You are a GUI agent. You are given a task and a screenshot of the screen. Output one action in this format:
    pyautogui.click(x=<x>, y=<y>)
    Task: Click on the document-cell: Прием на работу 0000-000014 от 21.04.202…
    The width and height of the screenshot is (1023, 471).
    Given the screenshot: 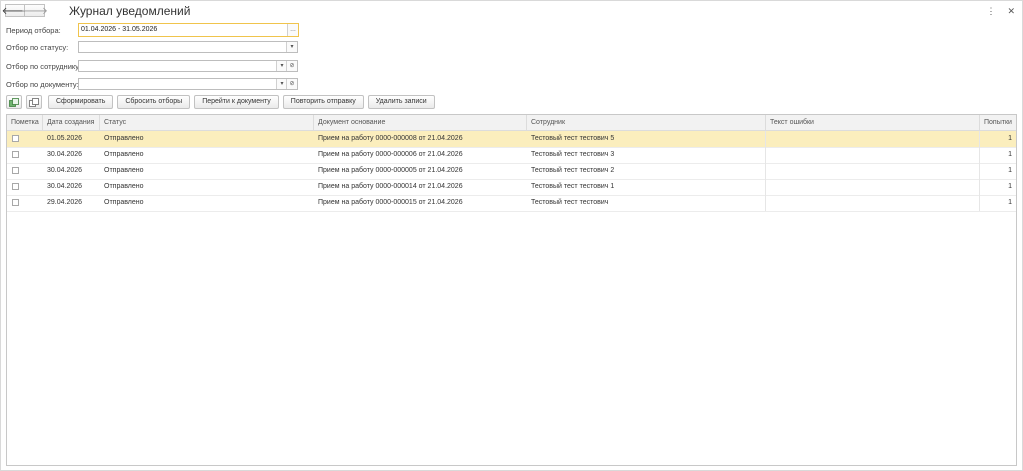 What is the action you would take?
    pyautogui.click(x=390, y=186)
    